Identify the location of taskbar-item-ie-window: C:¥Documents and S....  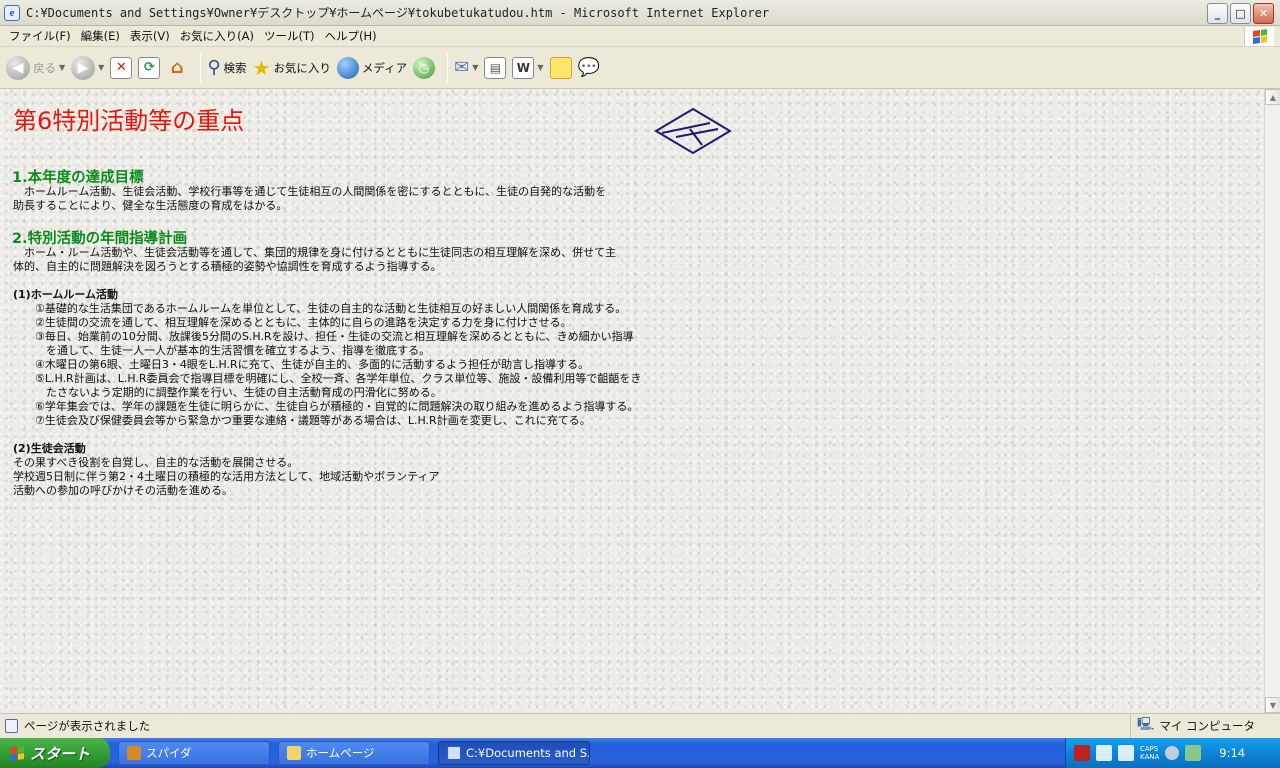
(514, 753).